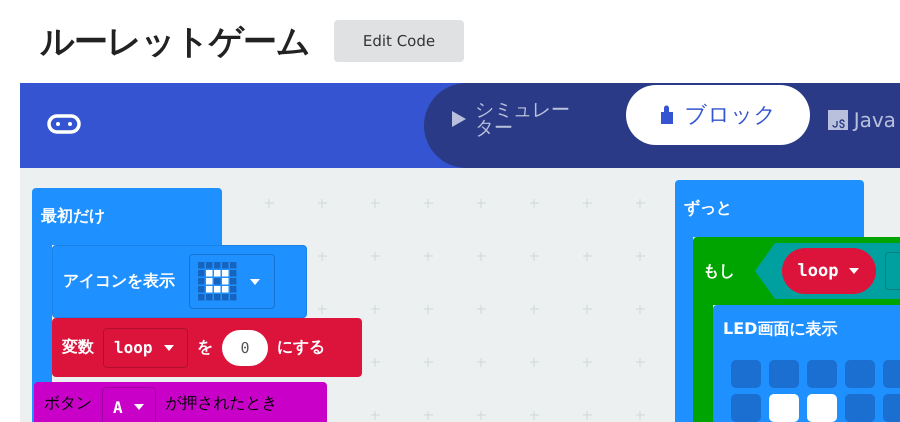 The image size is (900, 422). I want to click on block-label: もし, so click(719, 271).